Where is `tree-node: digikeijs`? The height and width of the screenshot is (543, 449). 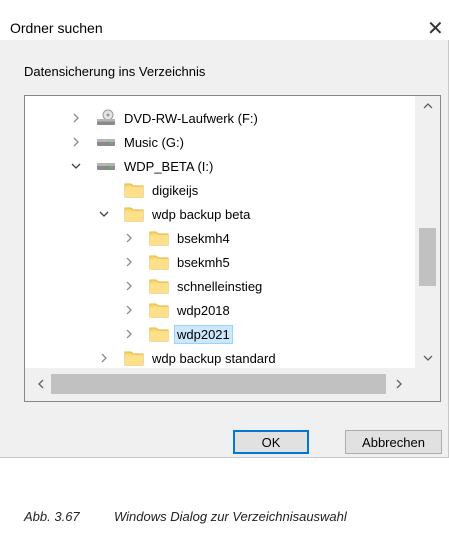 tree-node: digikeijs is located at coordinates (148, 190).